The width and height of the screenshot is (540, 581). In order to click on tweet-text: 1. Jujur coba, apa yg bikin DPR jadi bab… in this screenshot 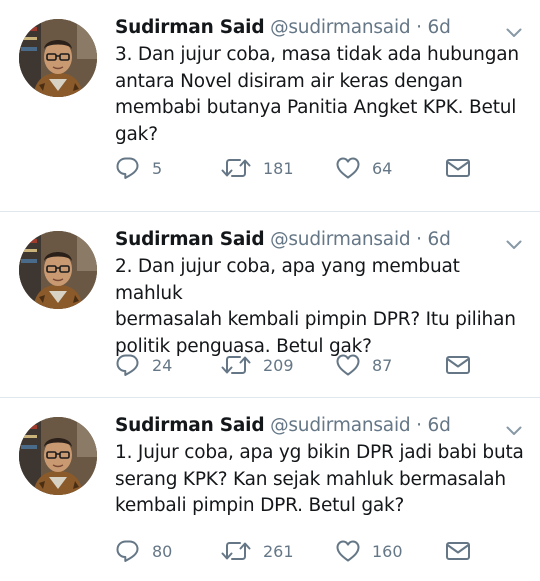, I will do `click(319, 479)`.